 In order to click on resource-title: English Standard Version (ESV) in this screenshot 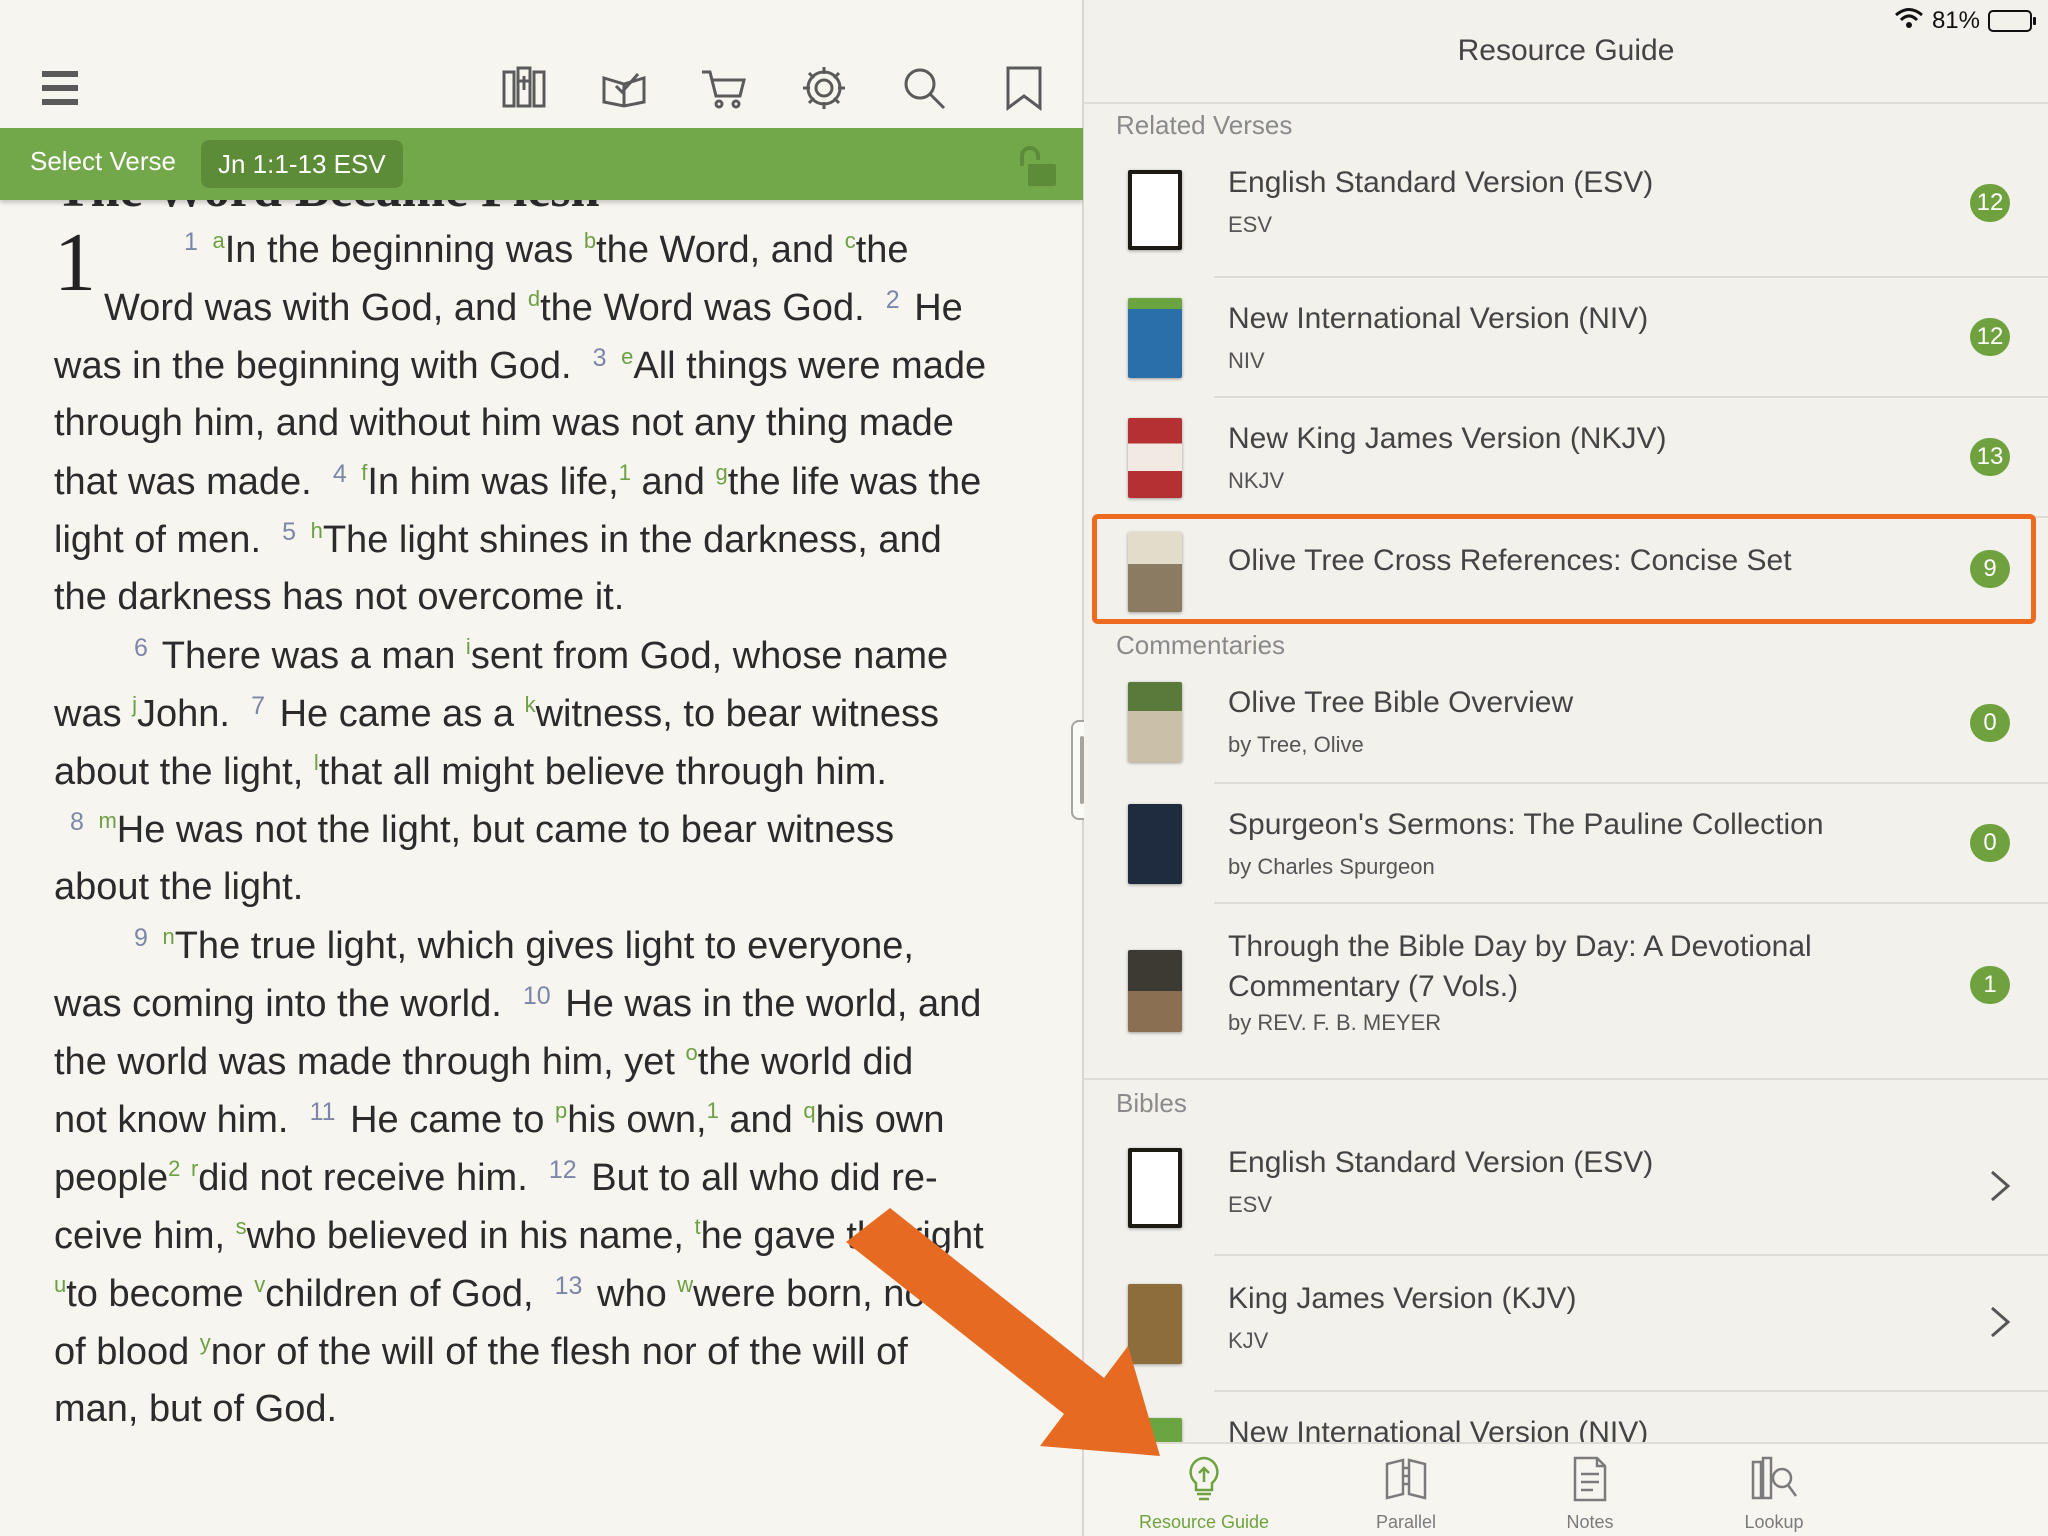, I will do `click(1441, 182)`.